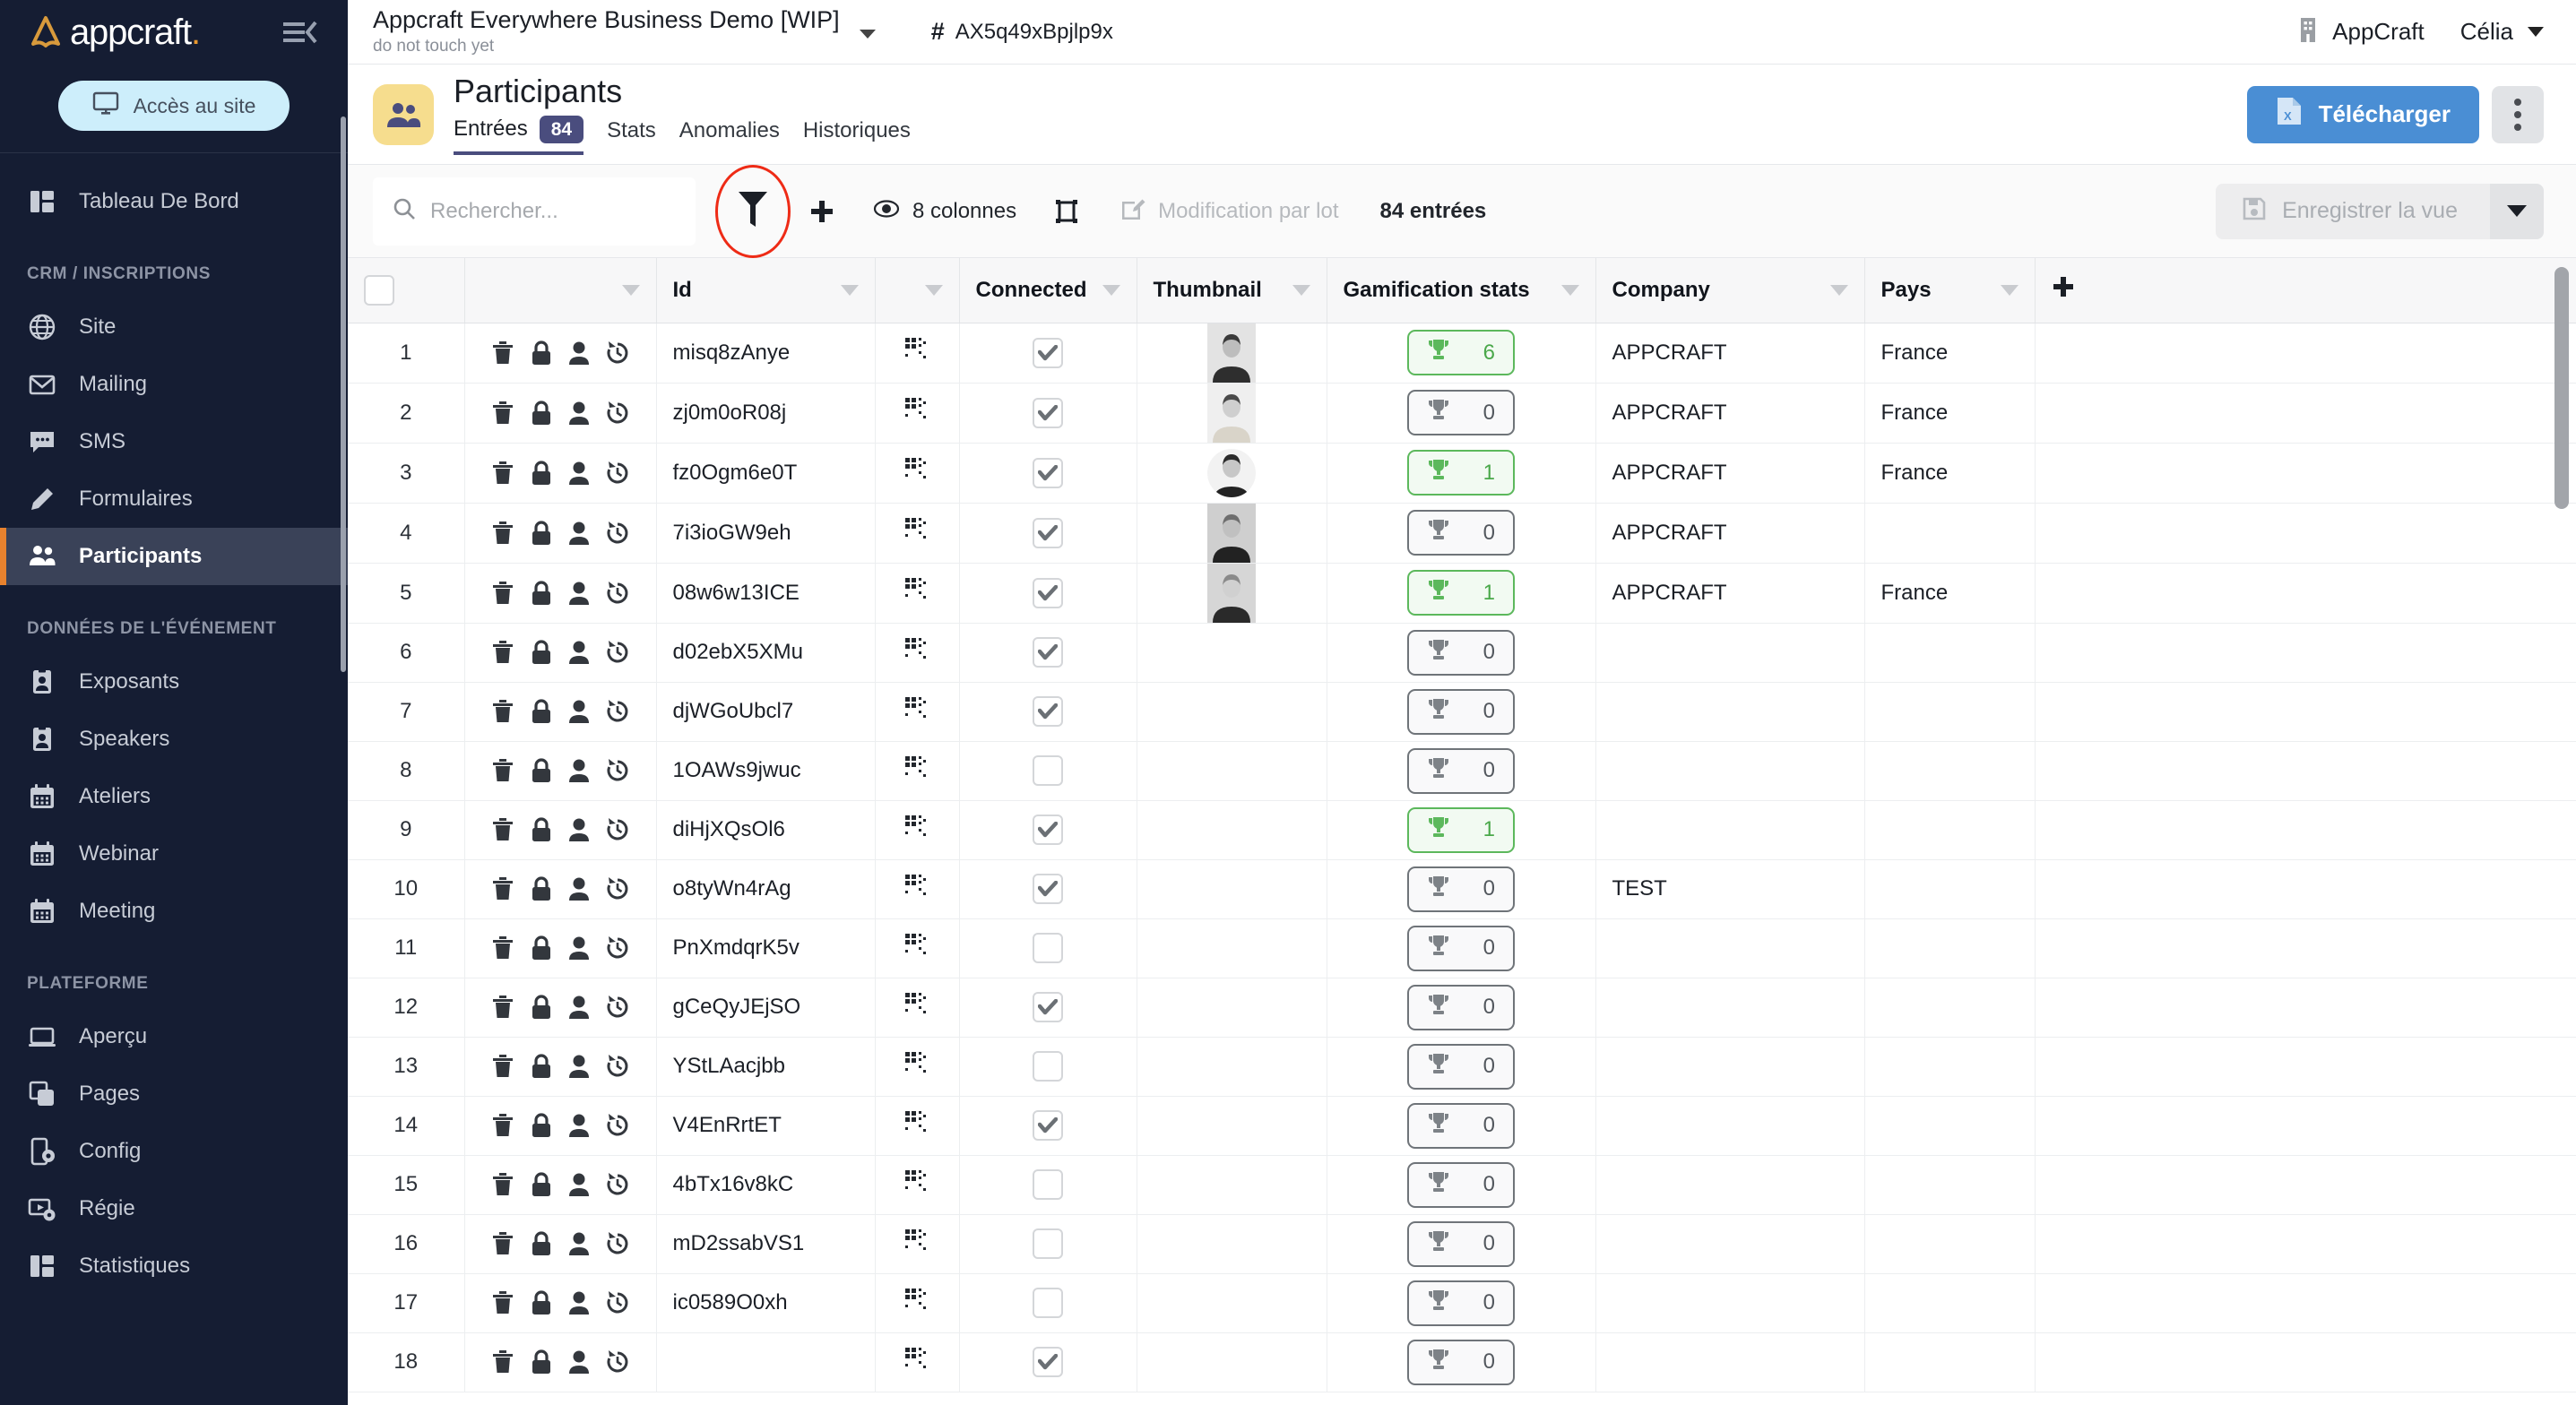 The width and height of the screenshot is (2576, 1405). Describe the element at coordinates (1730, 533) in the screenshot. I see `cell-company: APPCRAFT` at that location.